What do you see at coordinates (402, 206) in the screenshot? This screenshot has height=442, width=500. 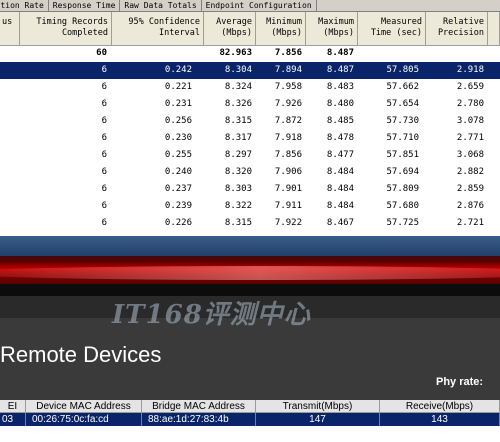 I see `cell-time: 57.680` at bounding box center [402, 206].